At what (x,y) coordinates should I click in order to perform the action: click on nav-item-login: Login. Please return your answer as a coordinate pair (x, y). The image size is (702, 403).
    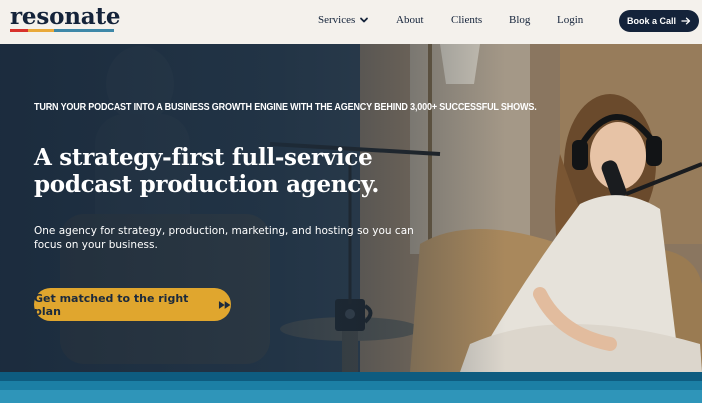
    Looking at the image, I should click on (570, 20).